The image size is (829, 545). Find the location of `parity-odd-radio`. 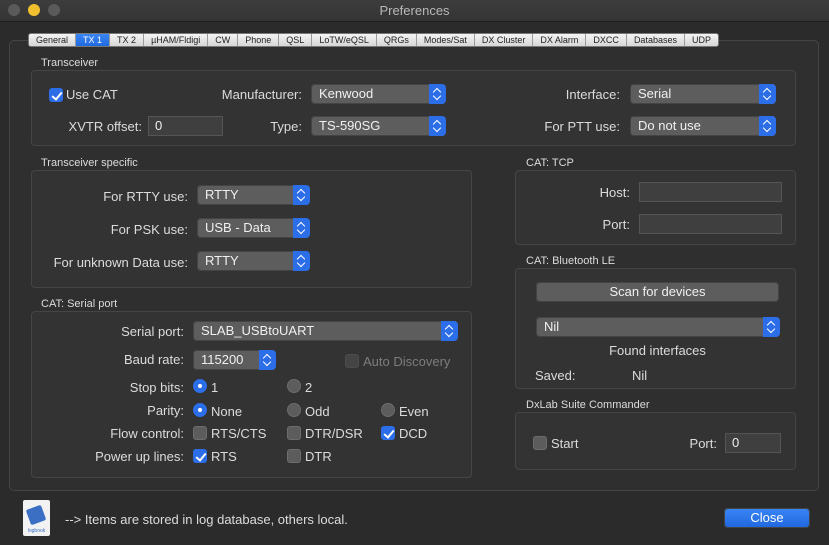

parity-odd-radio is located at coordinates (294, 410).